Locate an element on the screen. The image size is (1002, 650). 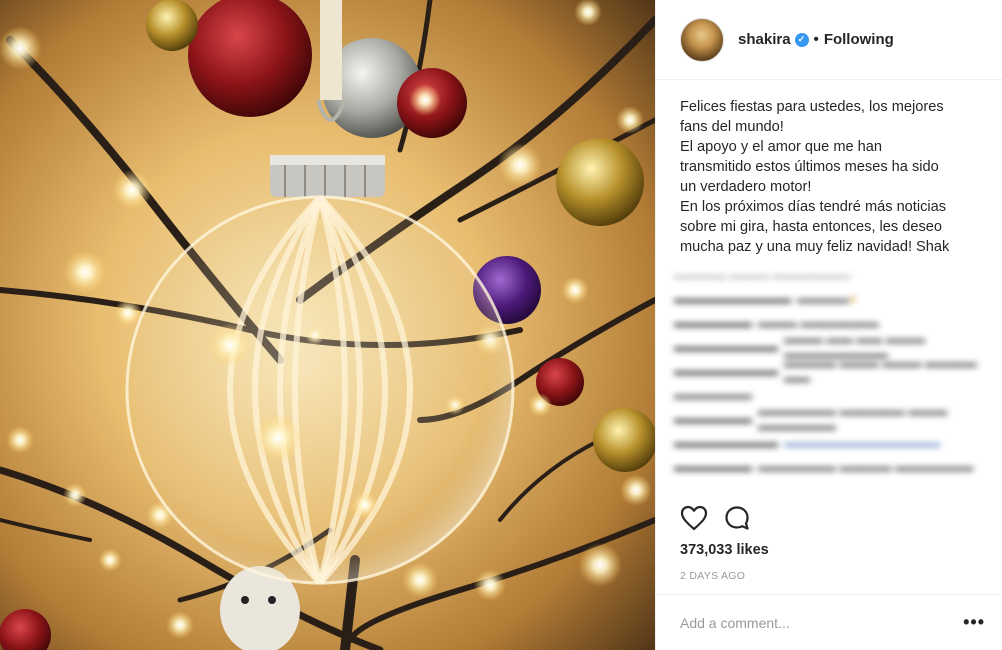
comment-bubble-icon is located at coordinates (737, 518).